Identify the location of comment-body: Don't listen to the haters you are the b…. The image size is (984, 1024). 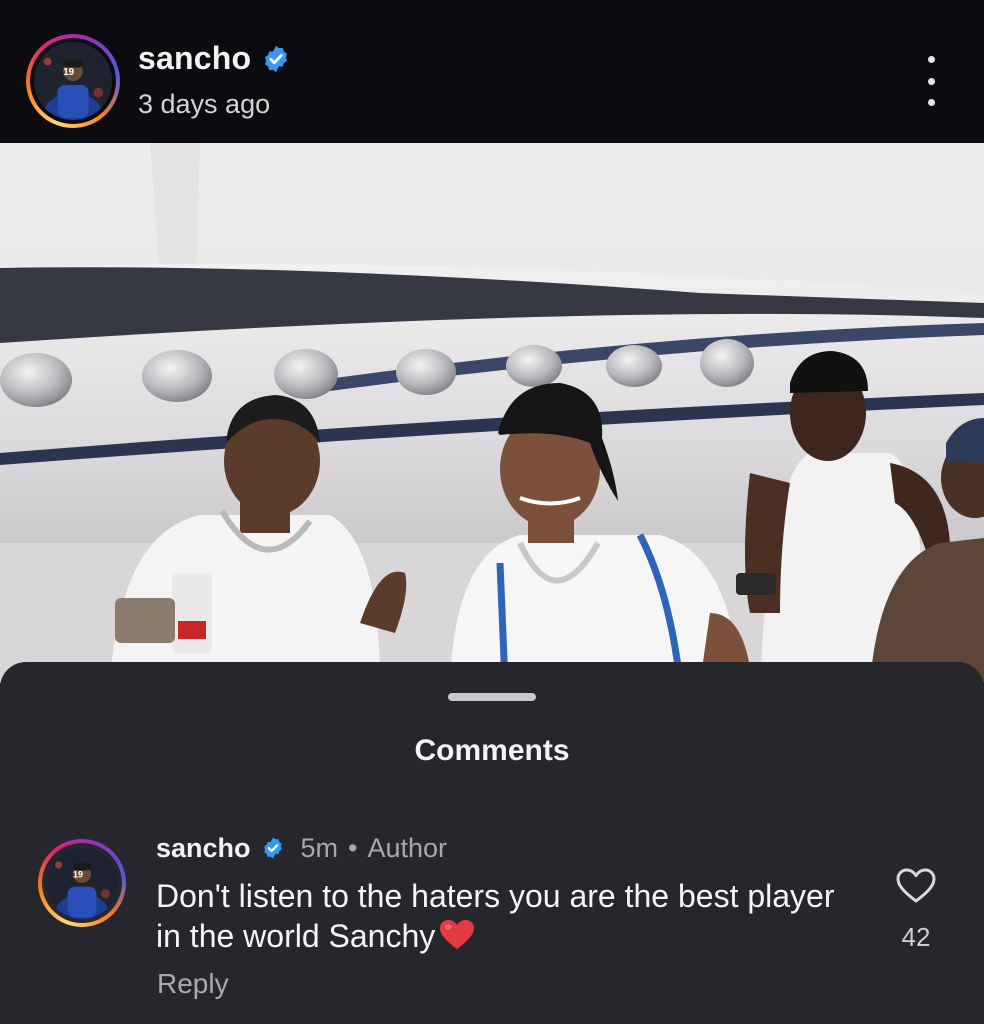
(495, 916).